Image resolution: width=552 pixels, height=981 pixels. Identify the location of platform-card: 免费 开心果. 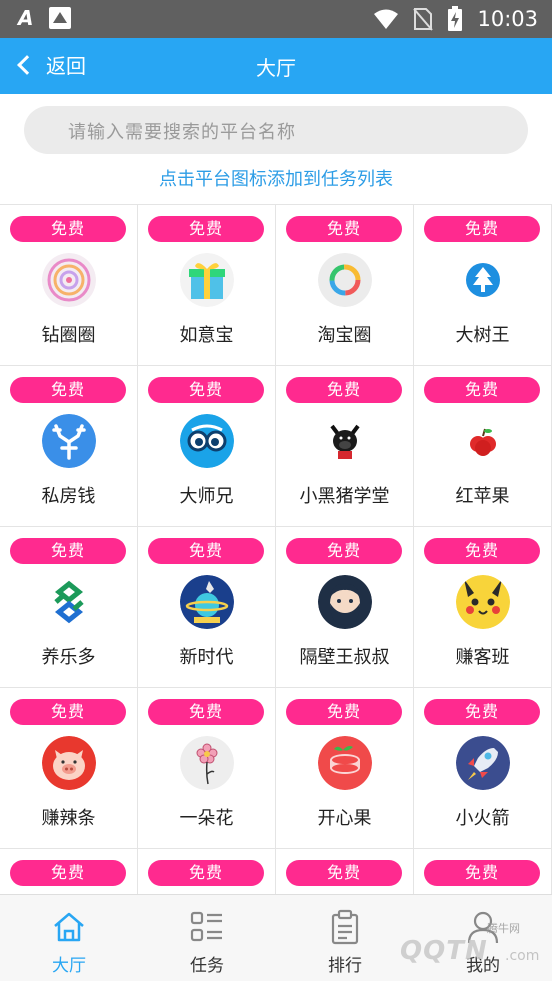
(345, 768).